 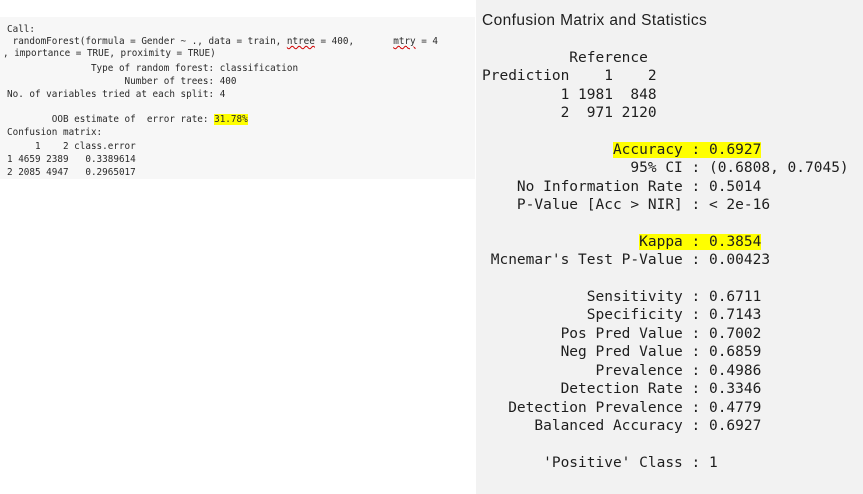 I want to click on reference-label: Reference, so click(x=565, y=58).